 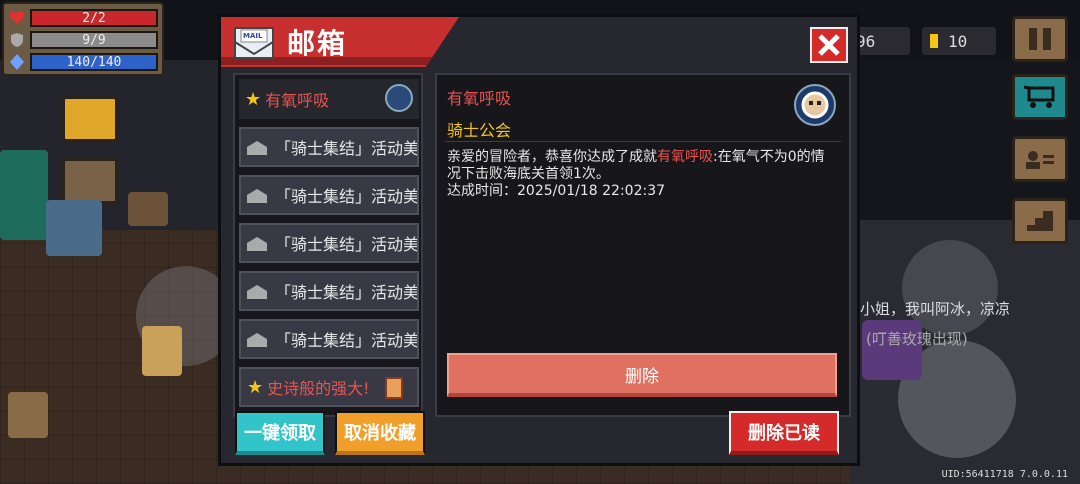 I want to click on crate-decoration, so click(x=148, y=209).